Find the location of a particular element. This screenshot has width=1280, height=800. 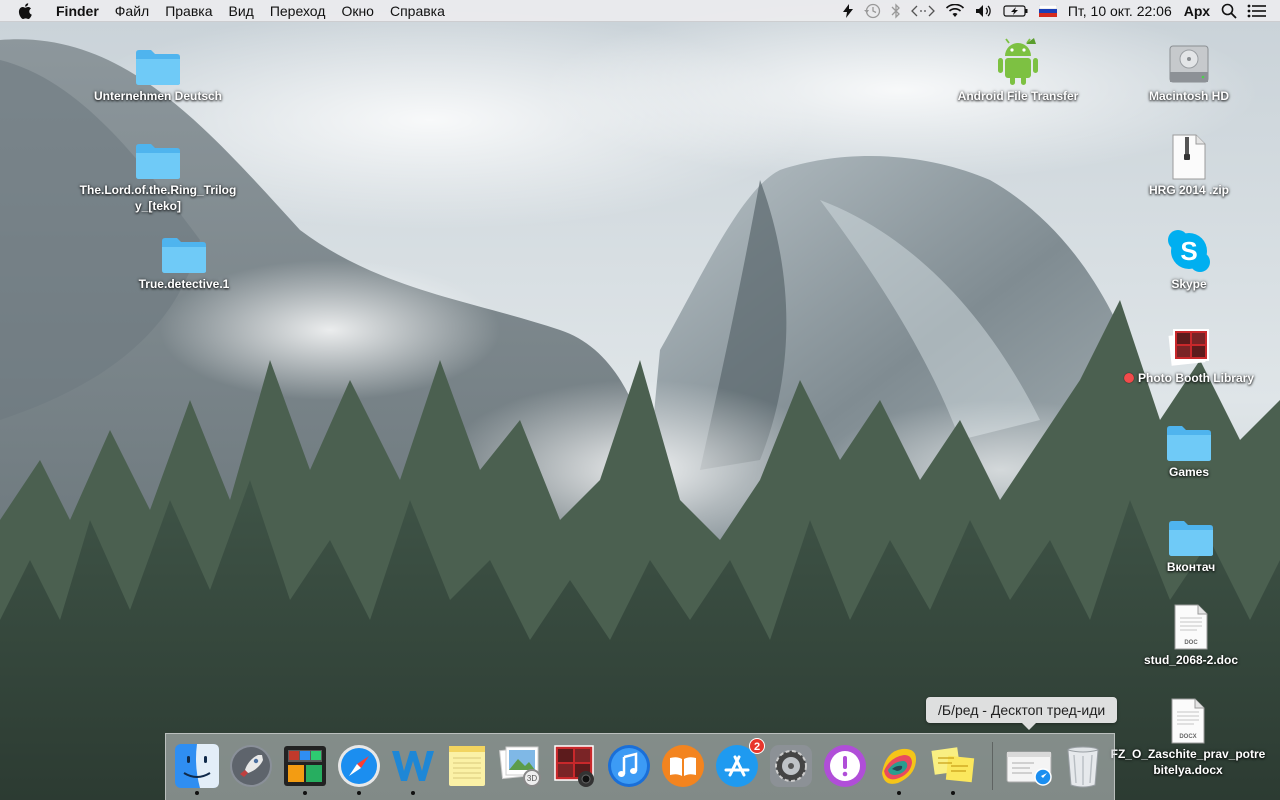

desktop-icon-doc-file: DOC stud_2068-2.doc is located at coordinates (1191, 632).